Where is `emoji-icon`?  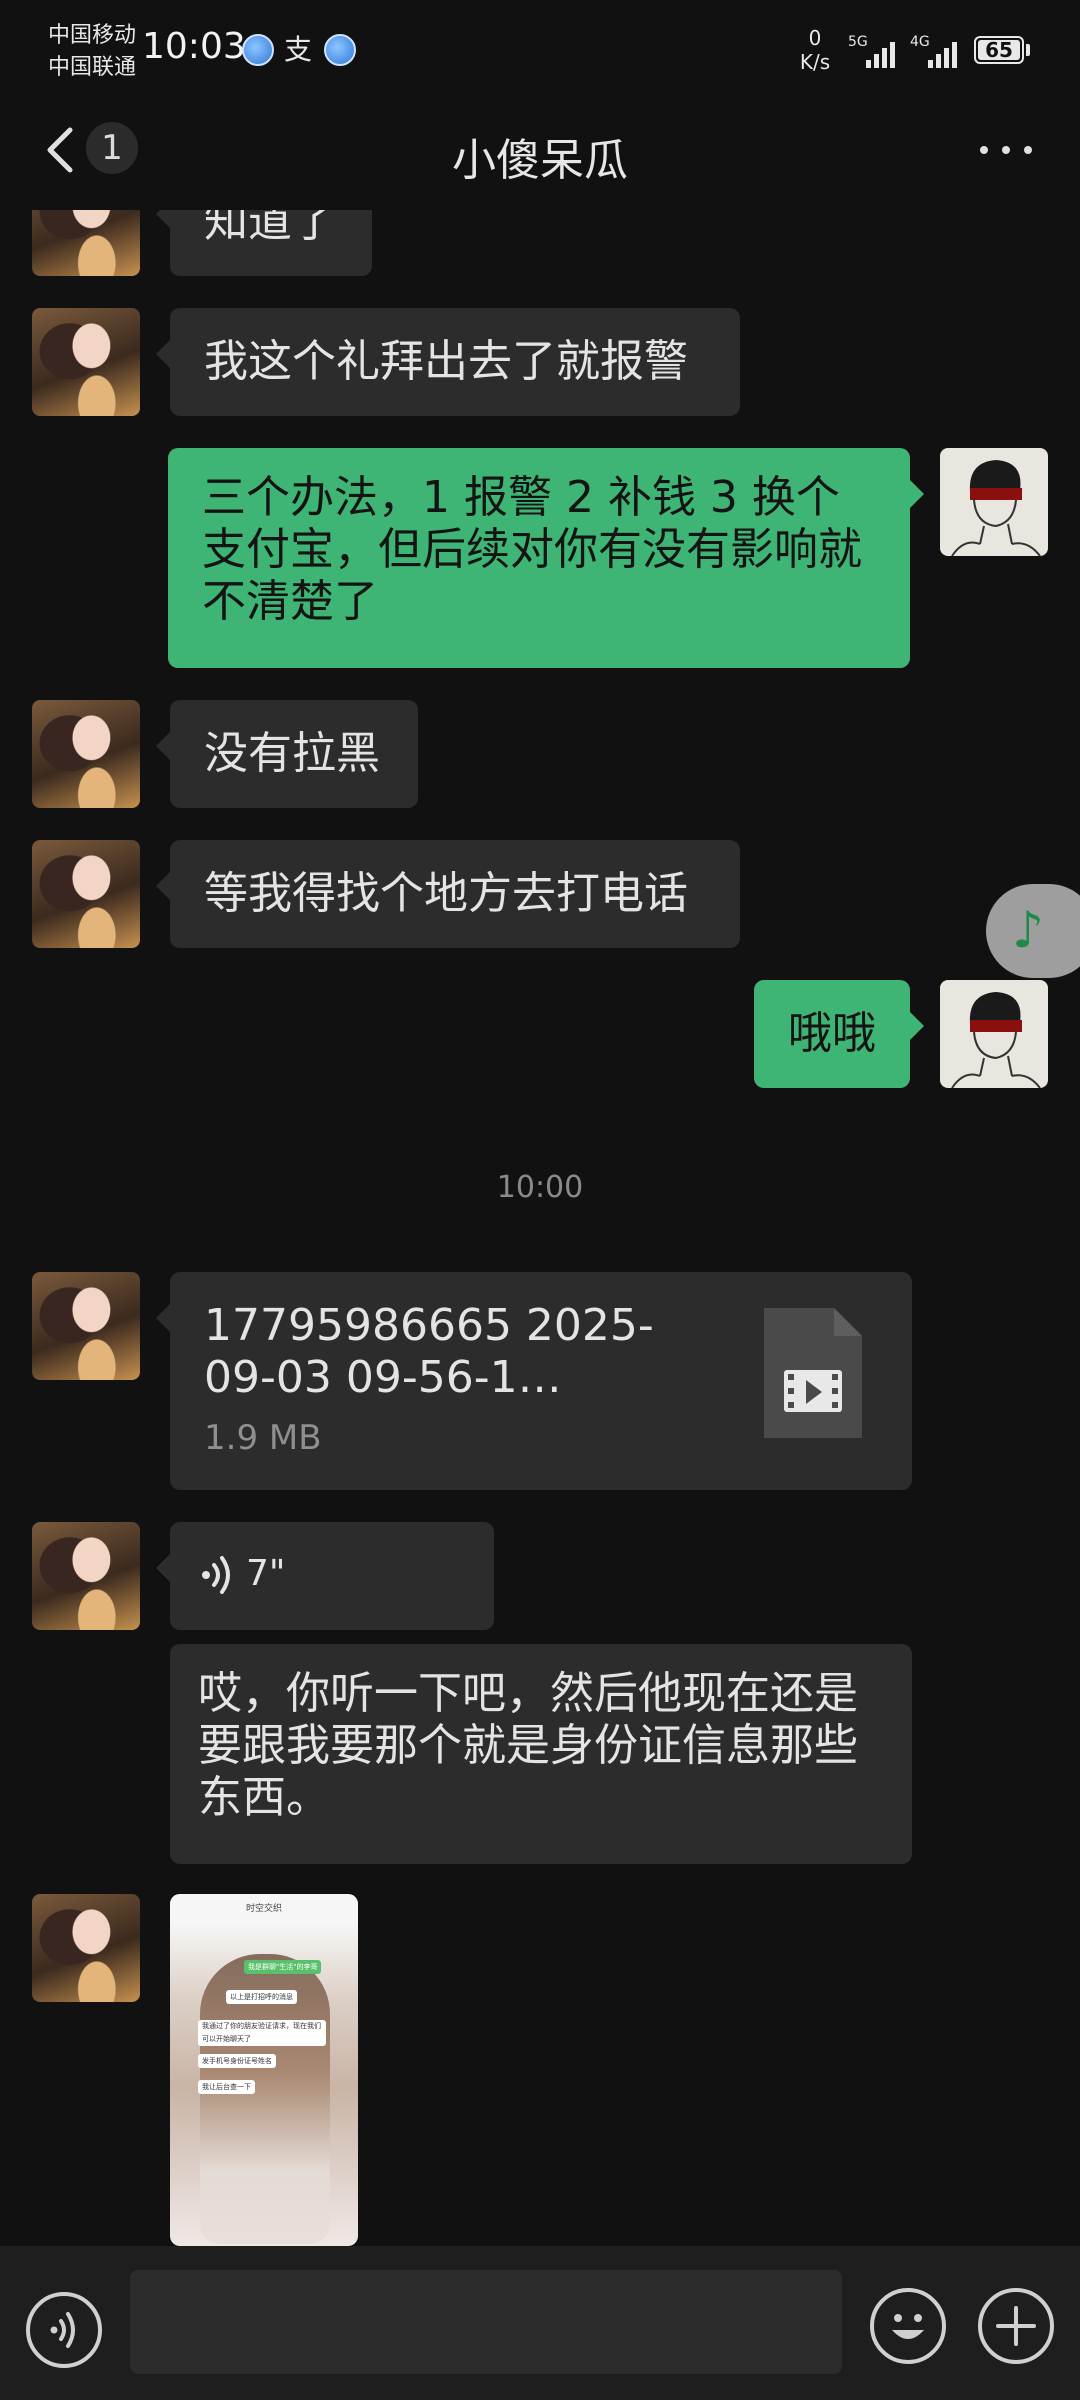
emoji-icon is located at coordinates (908, 2326).